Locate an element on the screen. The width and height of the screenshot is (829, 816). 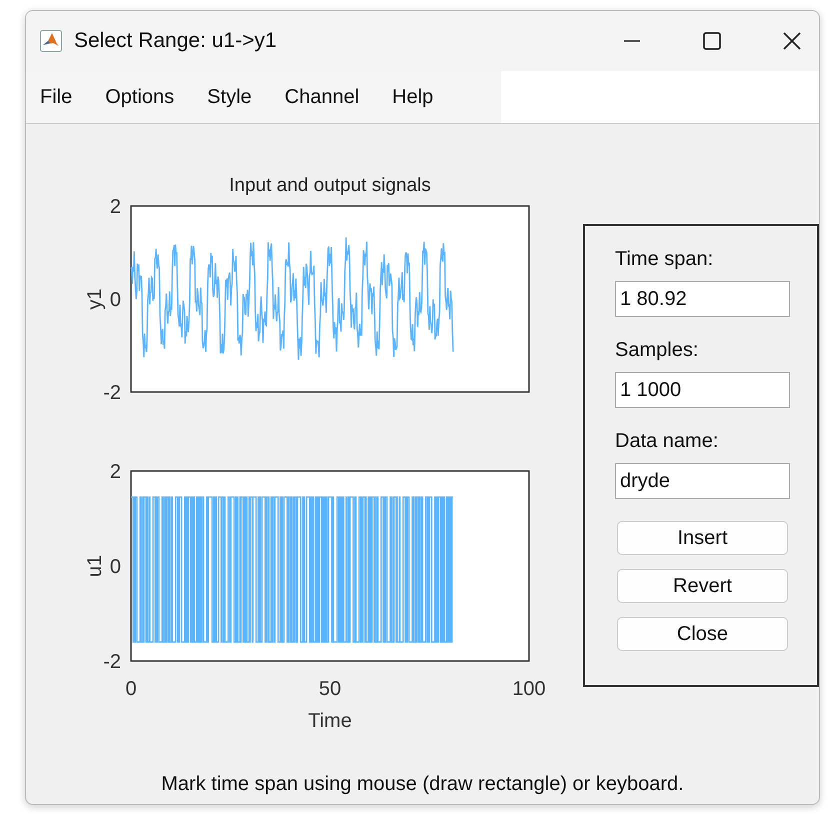
plot-title: Input and output signals is located at coordinates (330, 185).